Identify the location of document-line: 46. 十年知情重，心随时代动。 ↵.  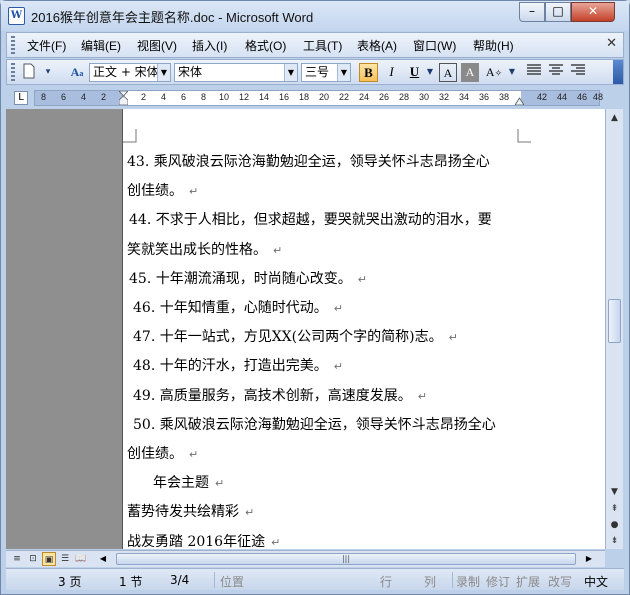
(238, 307).